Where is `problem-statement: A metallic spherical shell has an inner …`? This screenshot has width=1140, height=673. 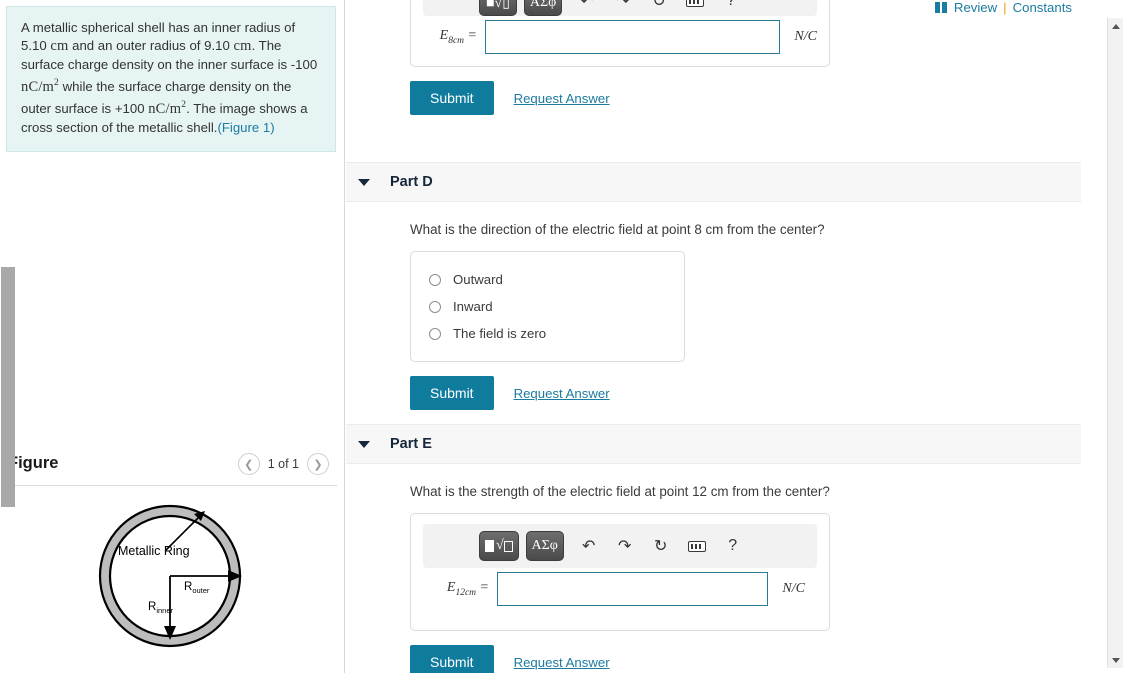
problem-statement: A metallic spherical shell has an inner … is located at coordinates (171, 79).